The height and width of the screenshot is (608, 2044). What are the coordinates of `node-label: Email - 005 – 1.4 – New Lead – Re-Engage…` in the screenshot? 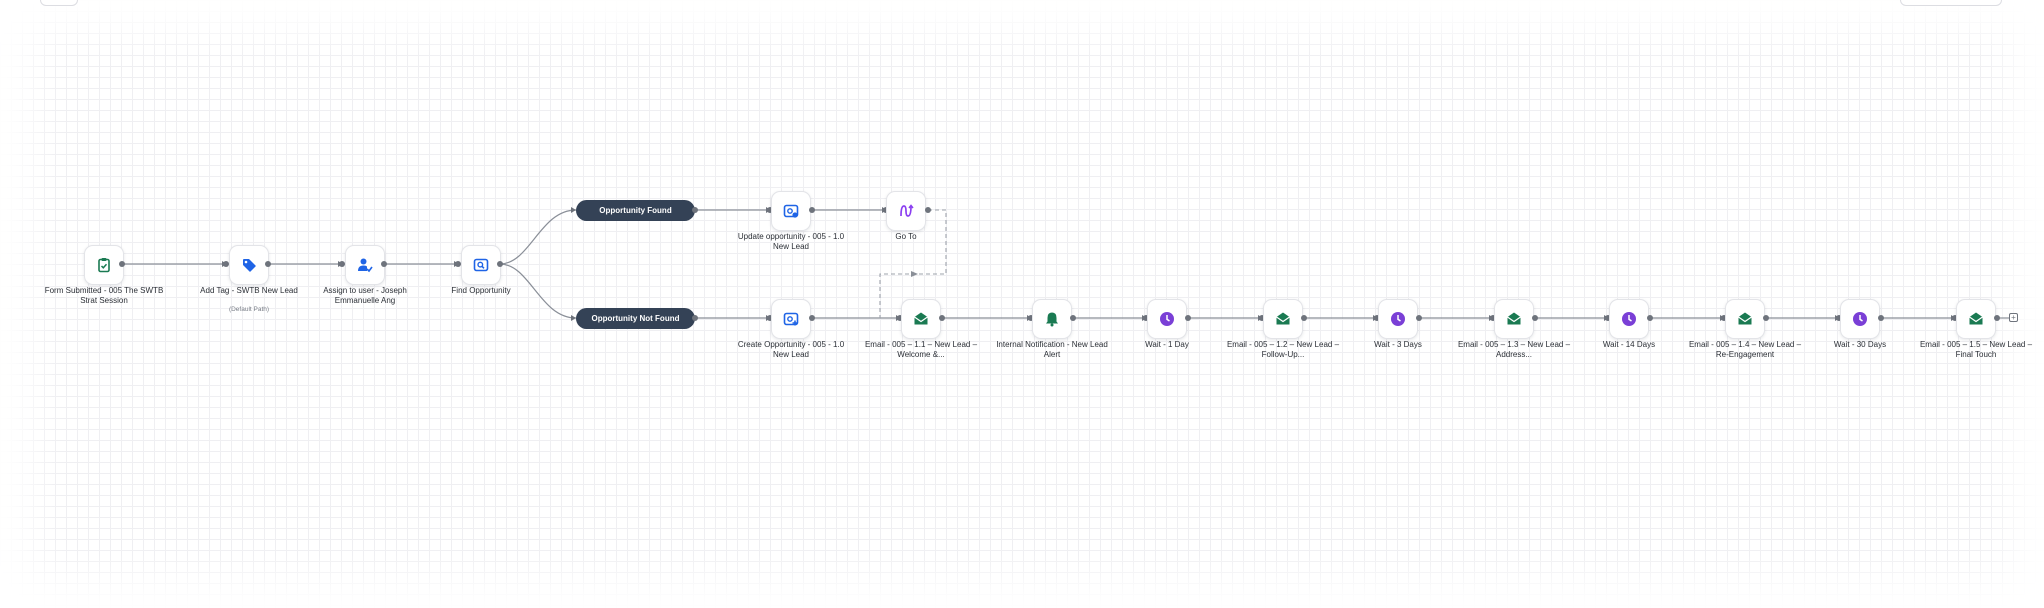 It's located at (1745, 349).